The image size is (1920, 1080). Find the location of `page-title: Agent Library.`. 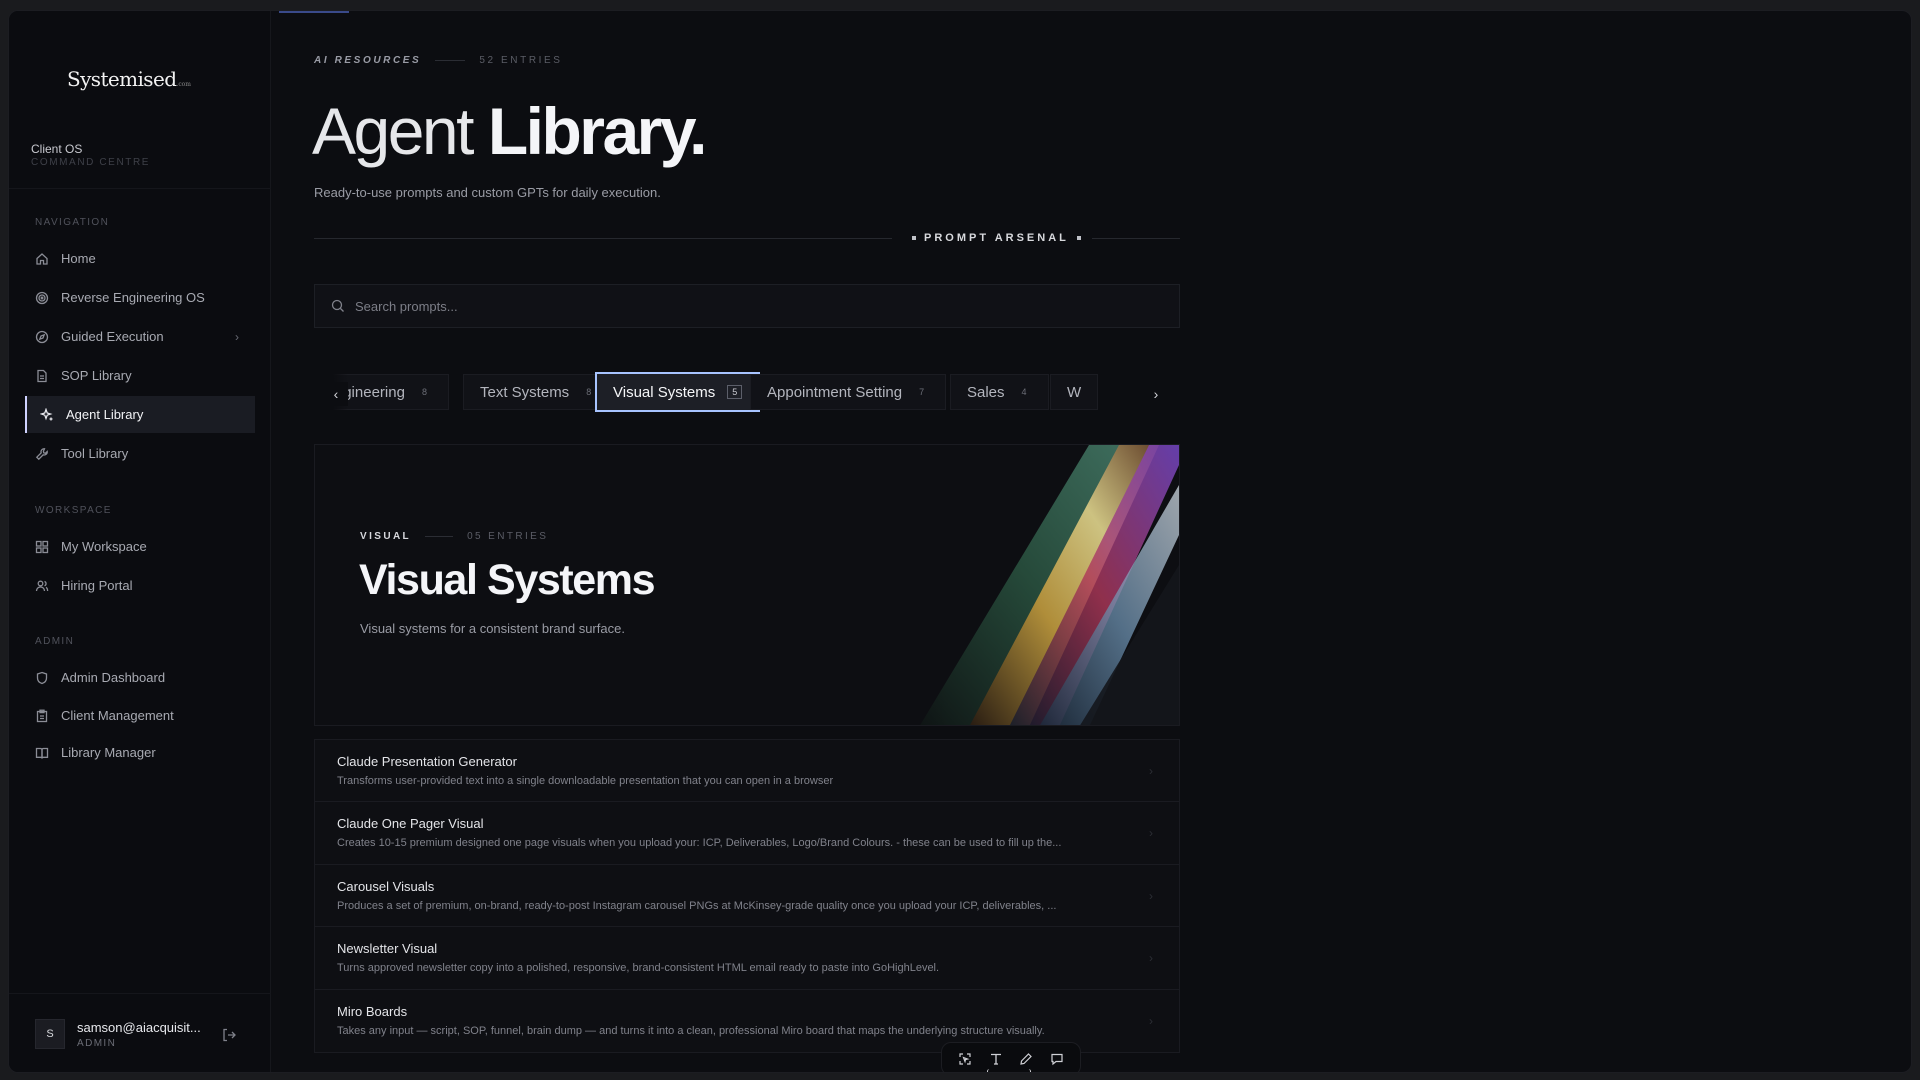

page-title: Agent Library. is located at coordinates (510, 131).